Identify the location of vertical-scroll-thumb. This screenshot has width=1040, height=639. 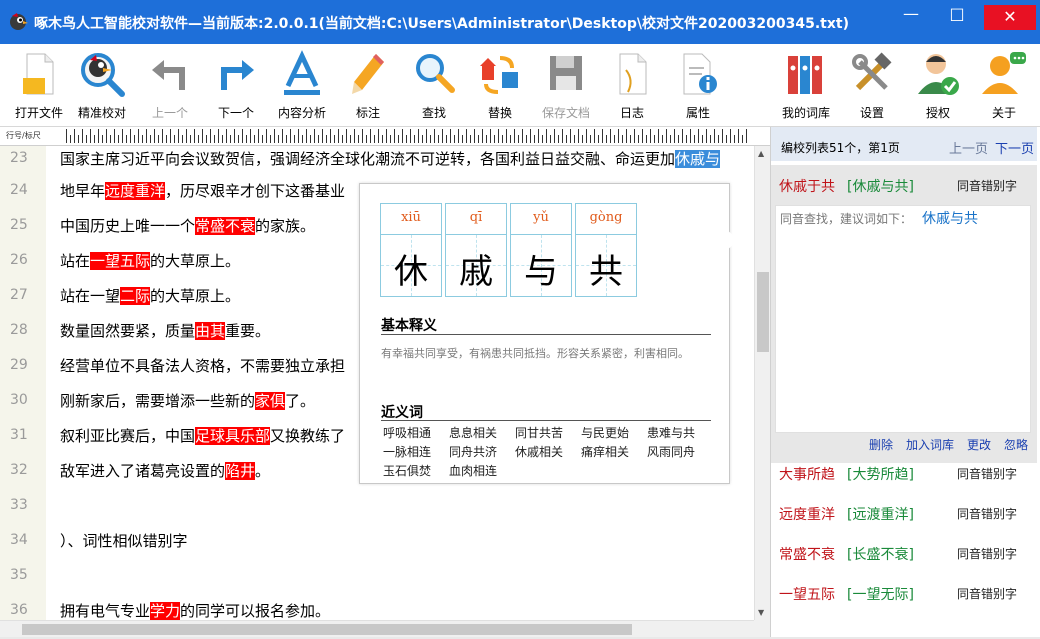
(763, 312).